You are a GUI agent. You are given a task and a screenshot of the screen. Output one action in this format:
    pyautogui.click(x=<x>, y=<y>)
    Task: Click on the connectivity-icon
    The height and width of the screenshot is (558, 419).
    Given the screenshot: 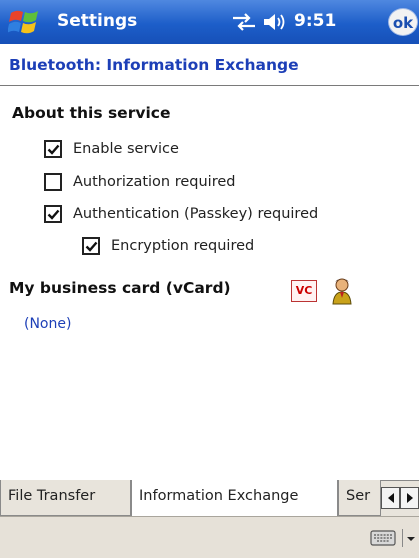 What is the action you would take?
    pyautogui.click(x=244, y=22)
    